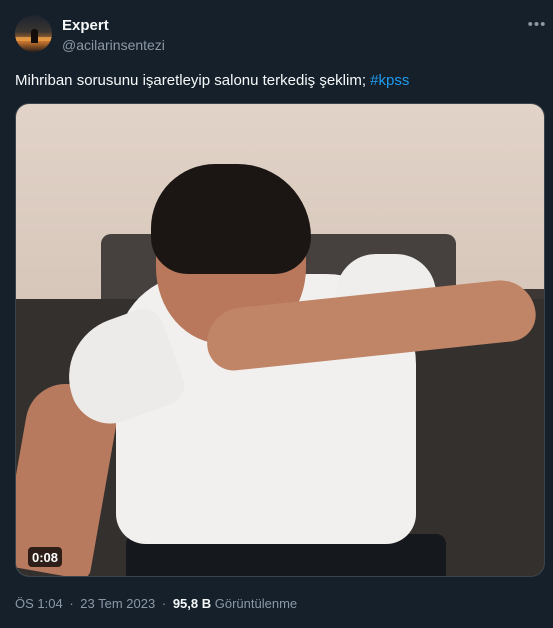 The width and height of the screenshot is (553, 628). Describe the element at coordinates (389, 80) in the screenshot. I see `hashtag-link: #kpss` at that location.